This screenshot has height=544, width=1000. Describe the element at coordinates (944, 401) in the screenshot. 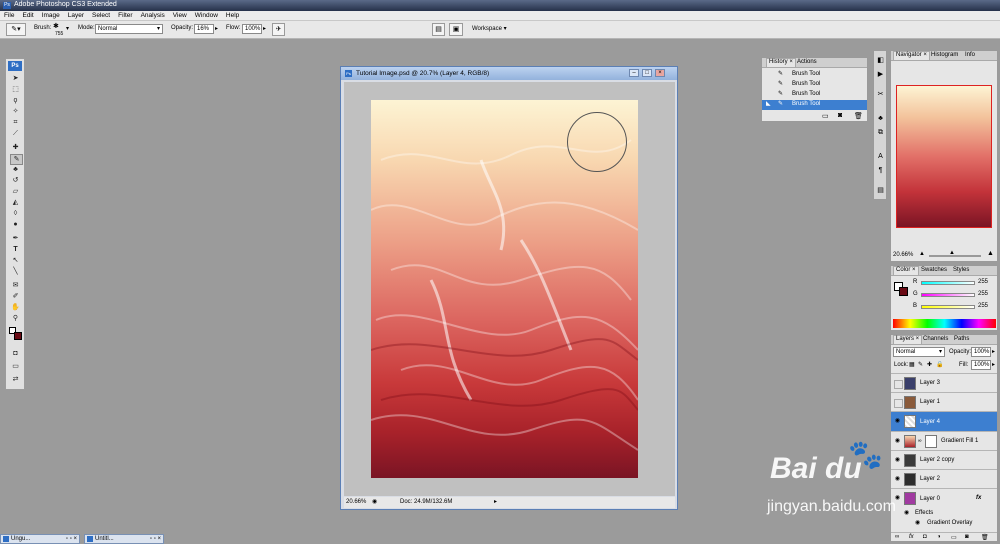

I see `layer-row: Layer 1` at that location.